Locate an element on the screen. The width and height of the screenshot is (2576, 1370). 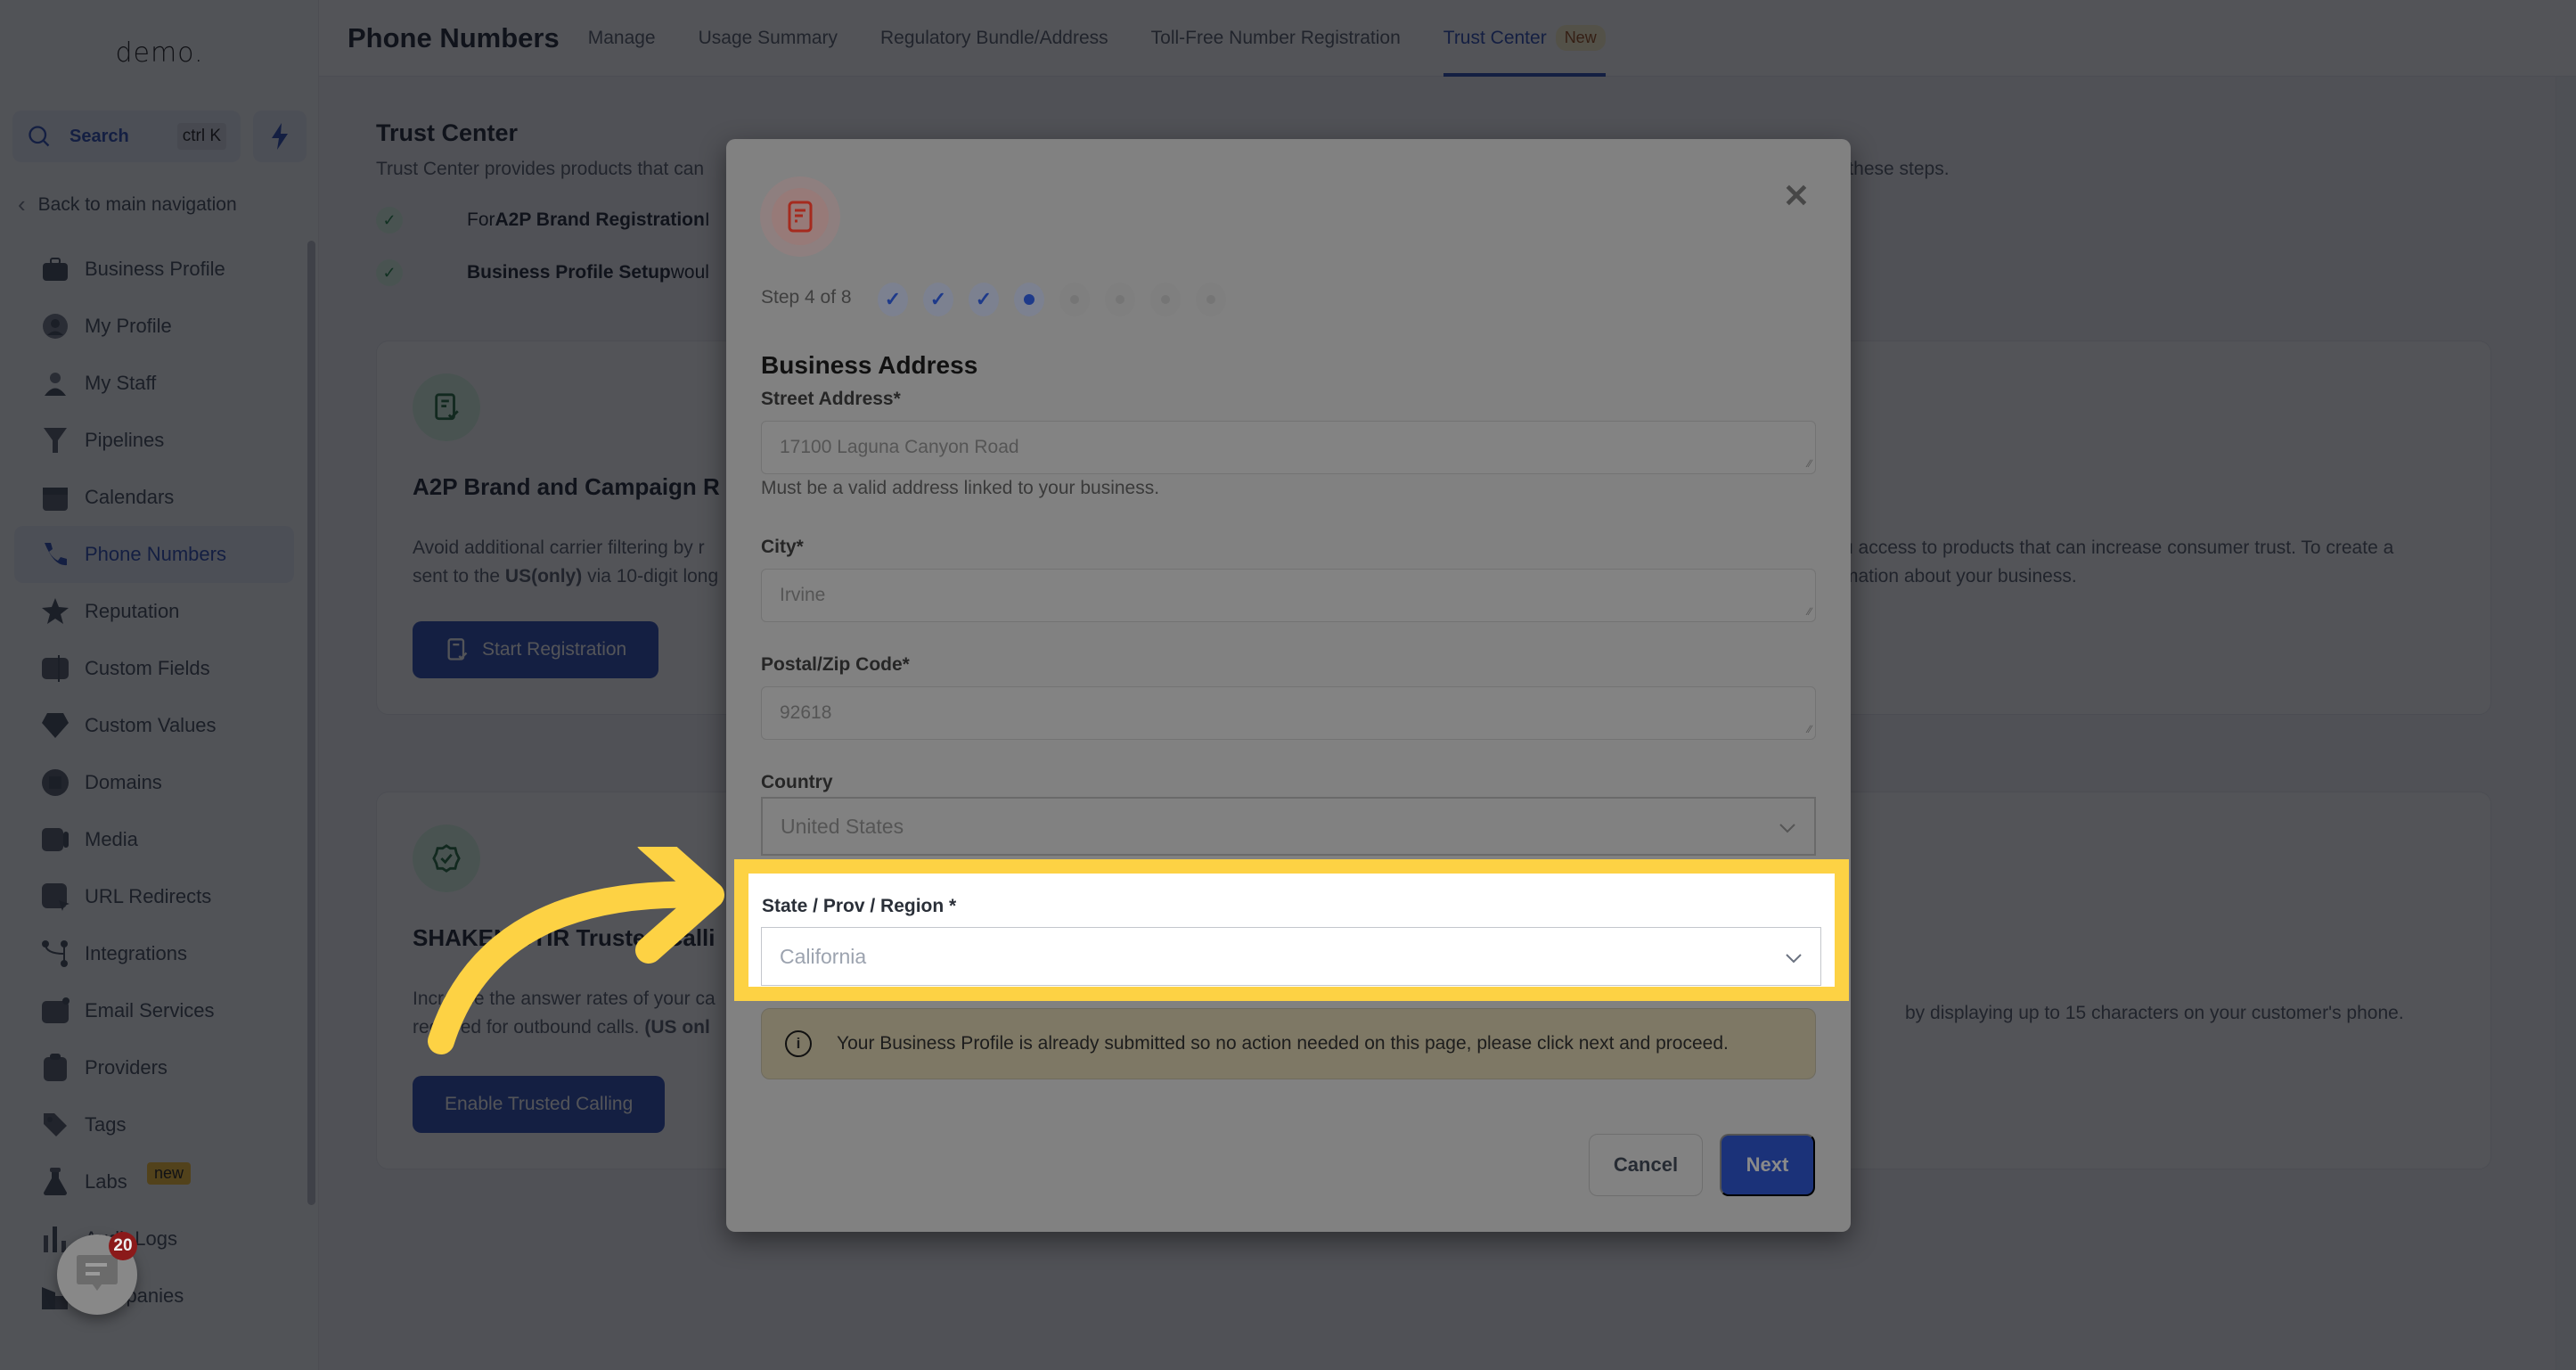
city-input: Irvine ∕∕ is located at coordinates (1288, 595).